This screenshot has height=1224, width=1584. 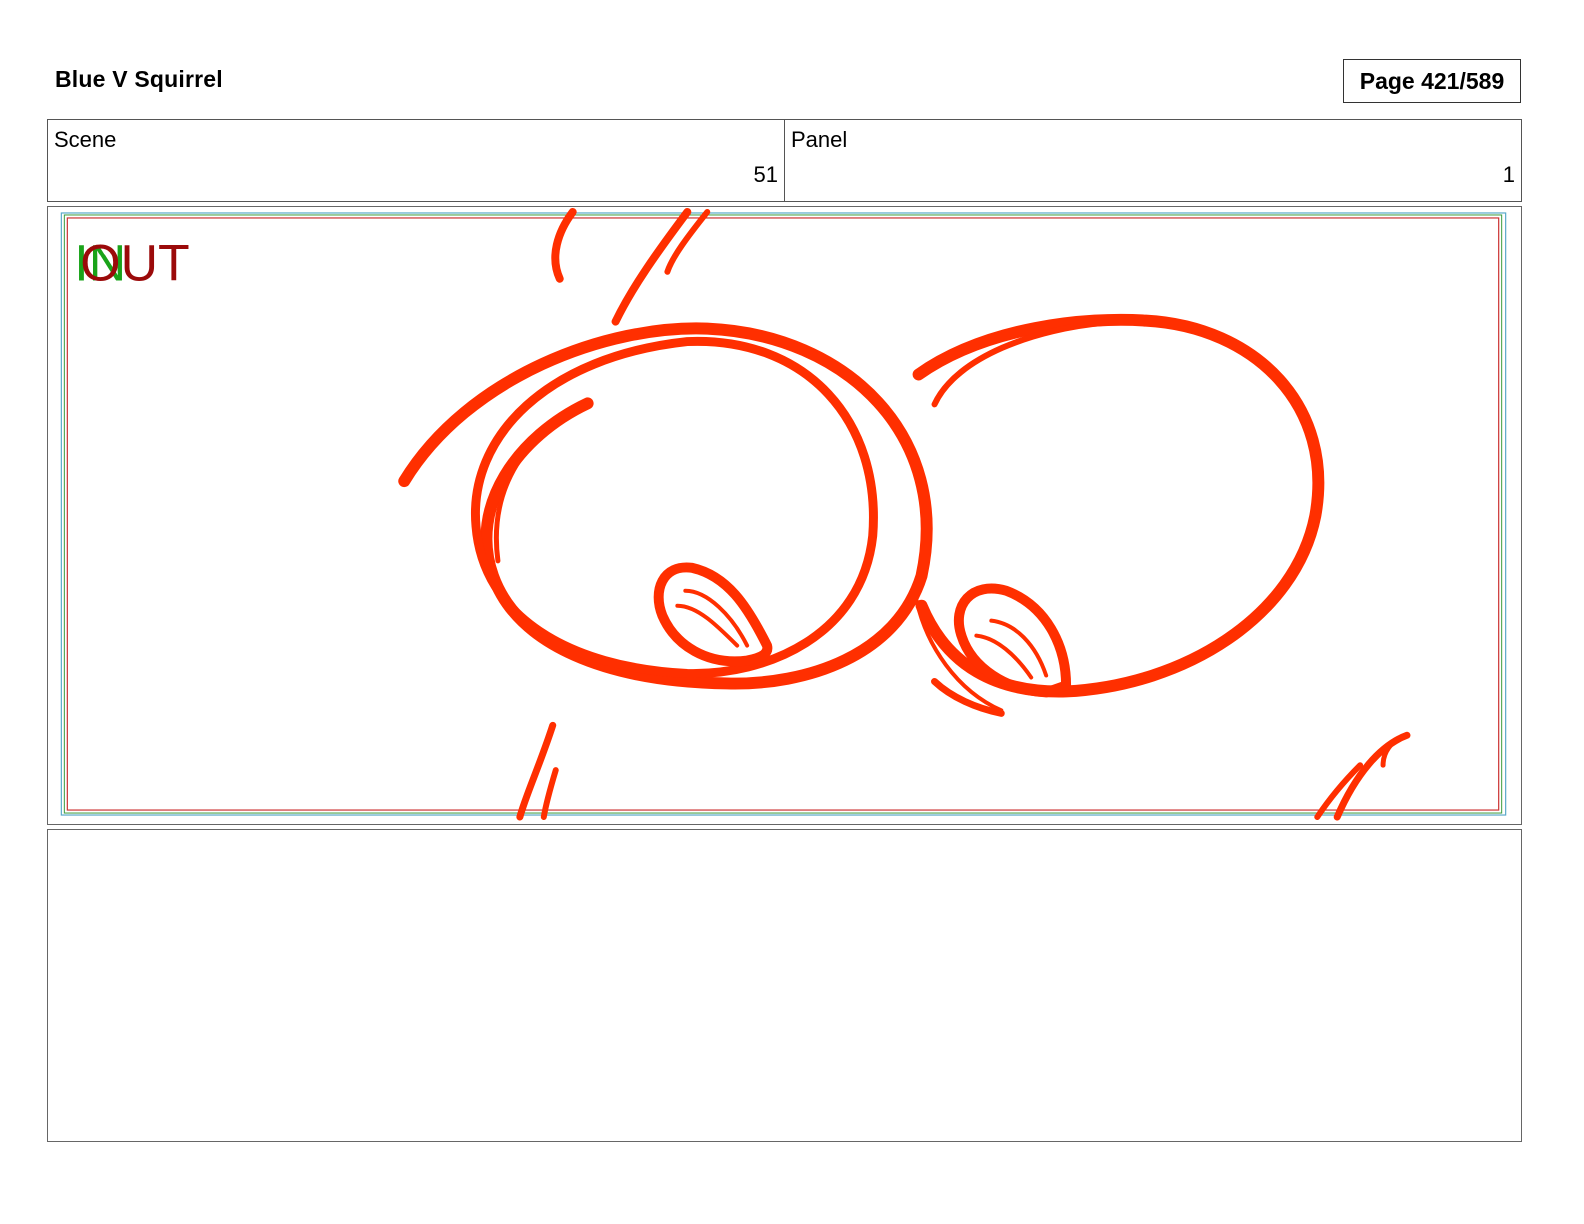 I want to click on panel-cell: Panel 1, so click(x=1152, y=160).